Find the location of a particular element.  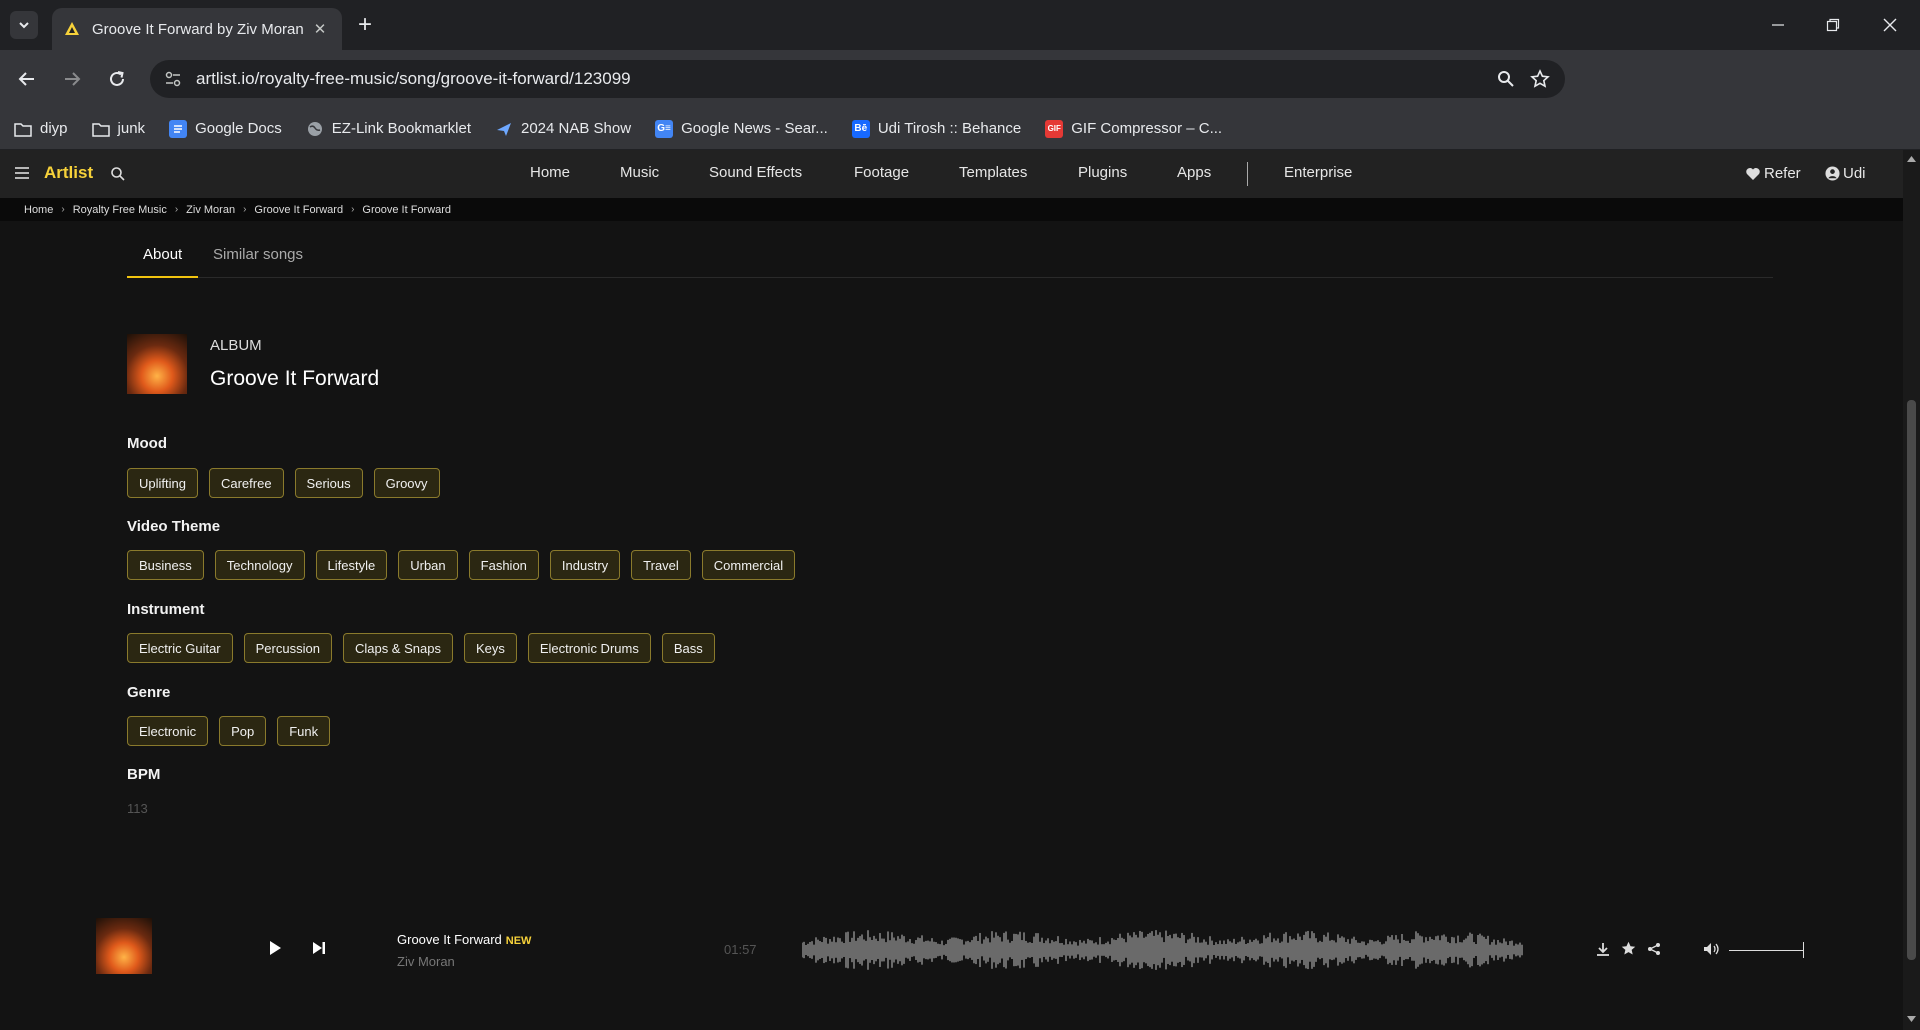

artlist-logo: Artlist is located at coordinates (68, 173).